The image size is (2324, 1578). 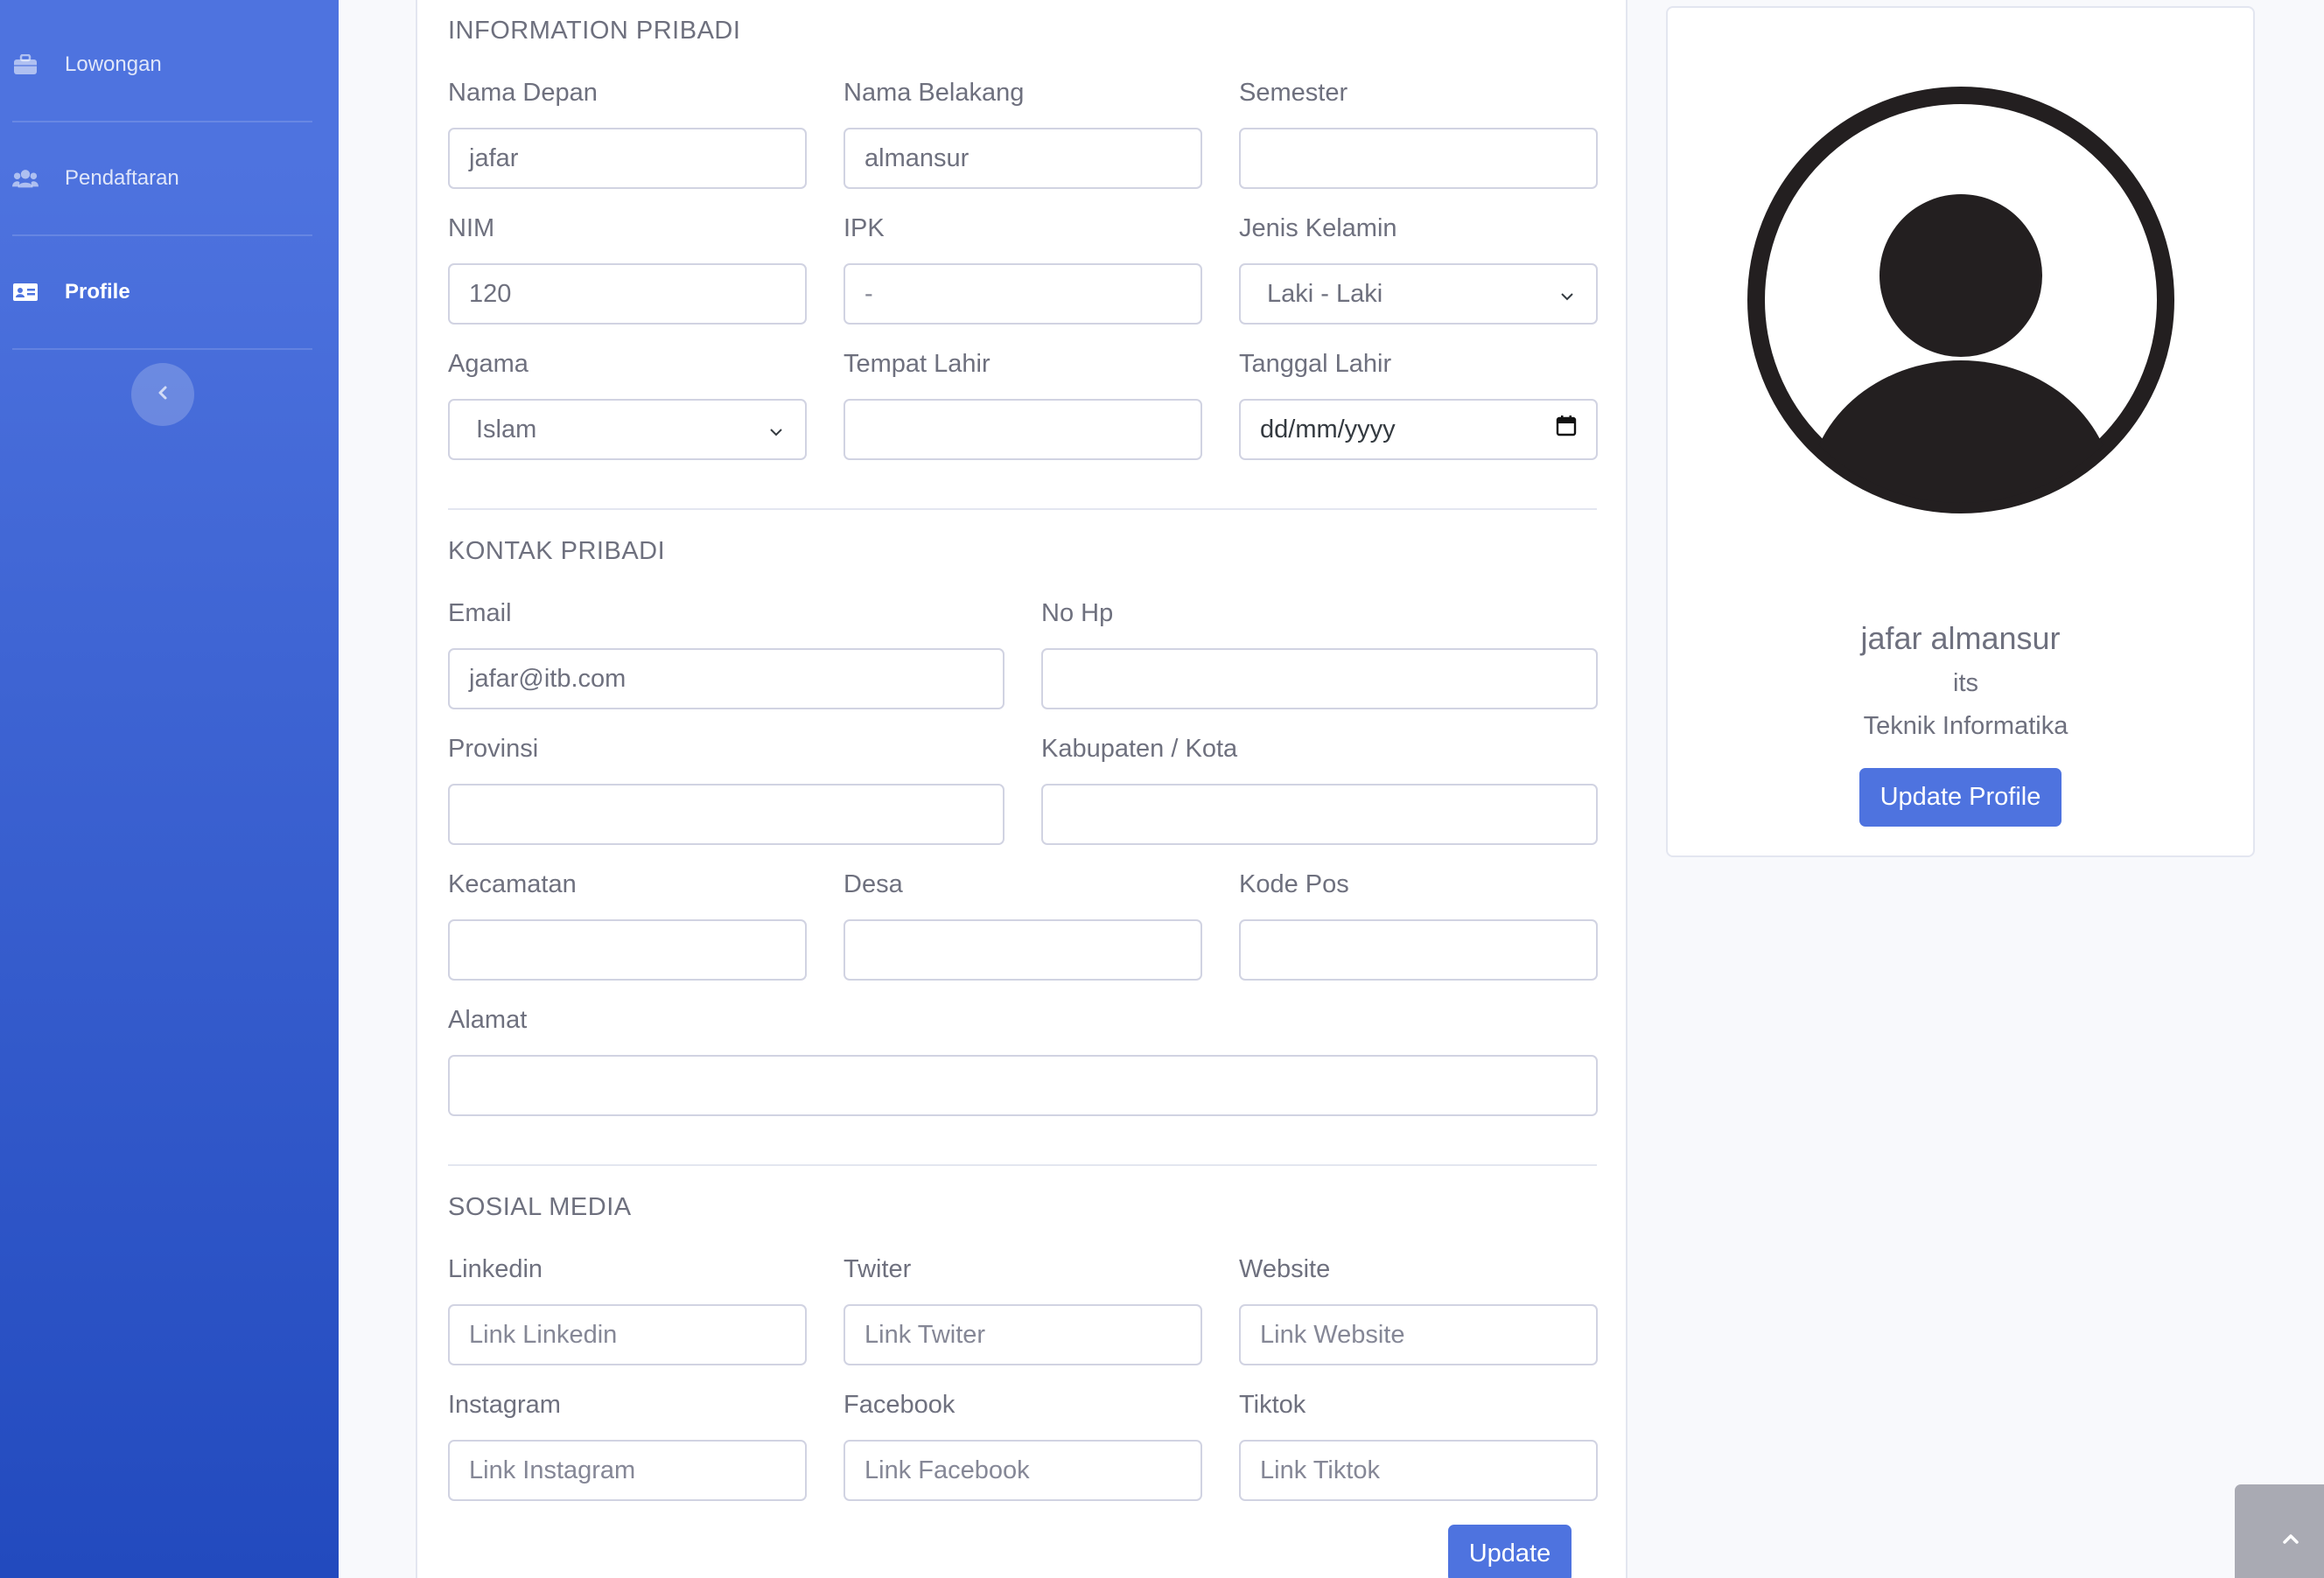 What do you see at coordinates (1023, 159) in the screenshot?
I see `nama-belakang-input: almansur` at bounding box center [1023, 159].